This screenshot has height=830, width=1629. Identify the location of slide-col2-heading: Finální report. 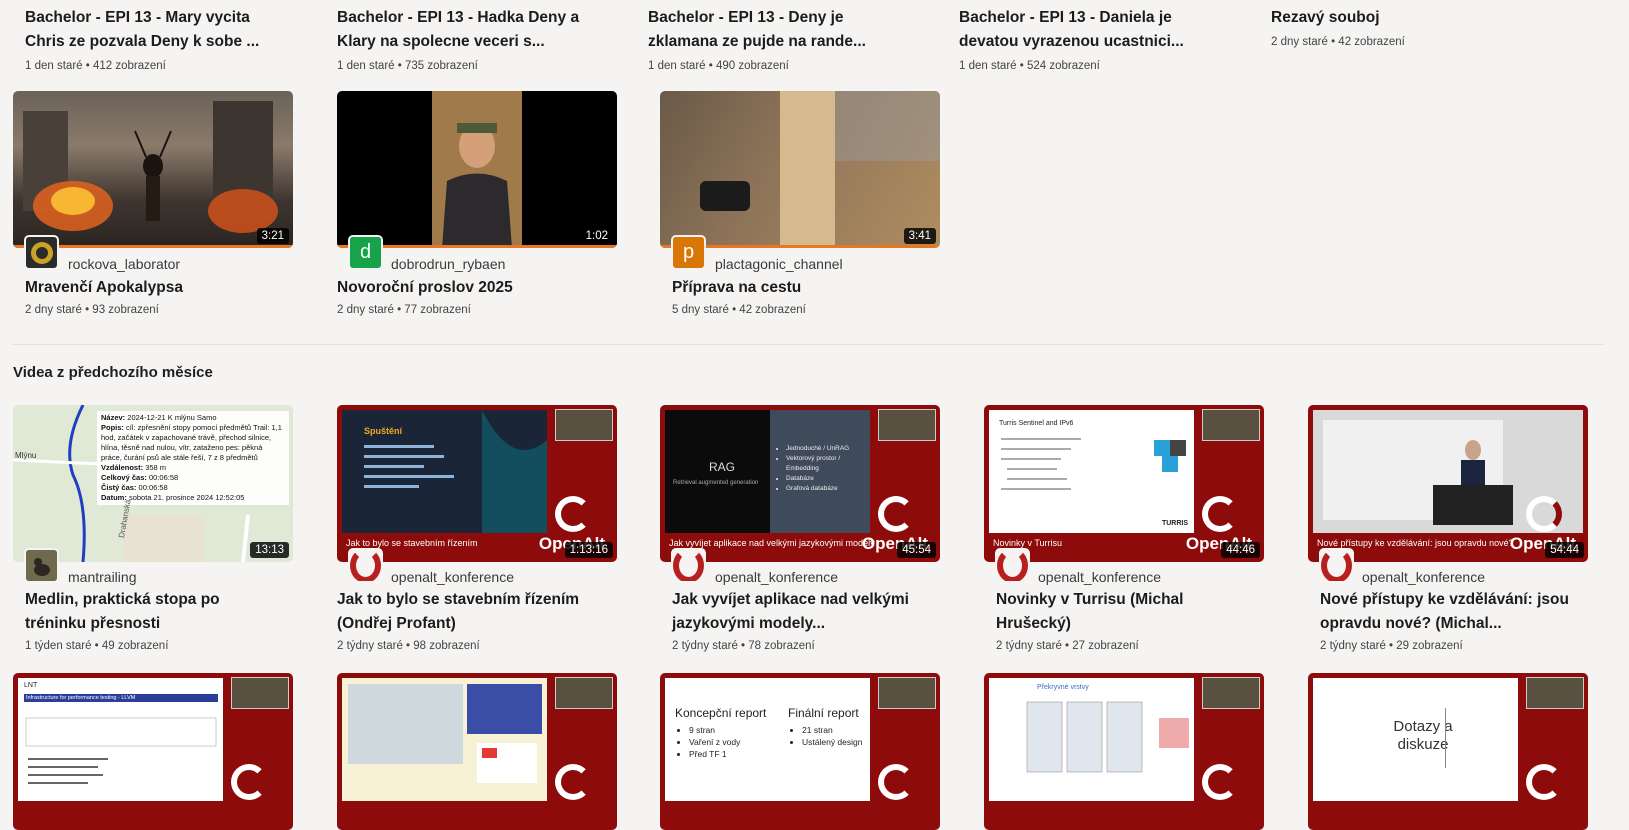
(823, 713).